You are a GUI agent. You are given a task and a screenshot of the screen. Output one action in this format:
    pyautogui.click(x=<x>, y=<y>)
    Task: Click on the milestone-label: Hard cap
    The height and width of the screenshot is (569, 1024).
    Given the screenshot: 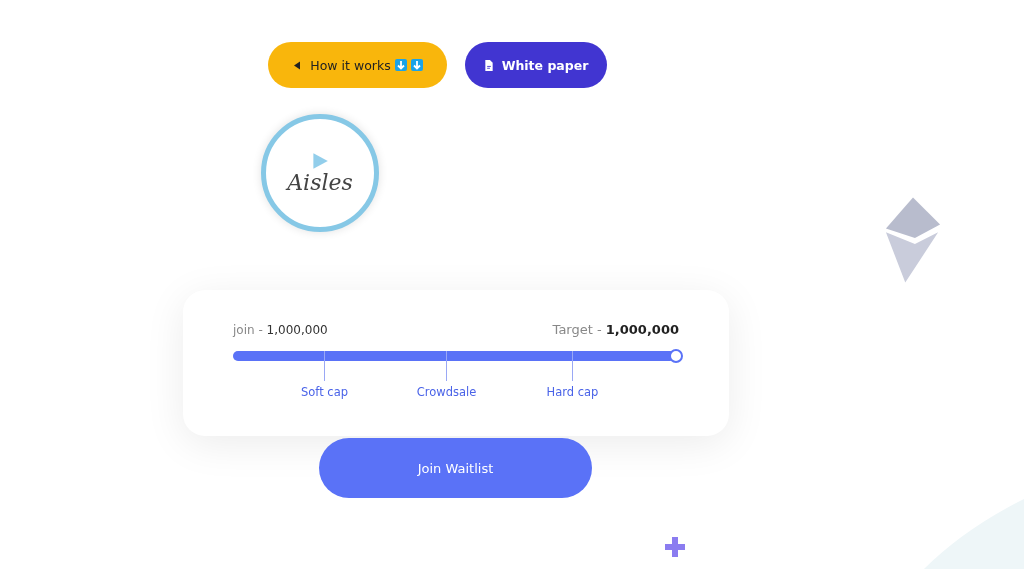 What is the action you would take?
    pyautogui.click(x=572, y=392)
    